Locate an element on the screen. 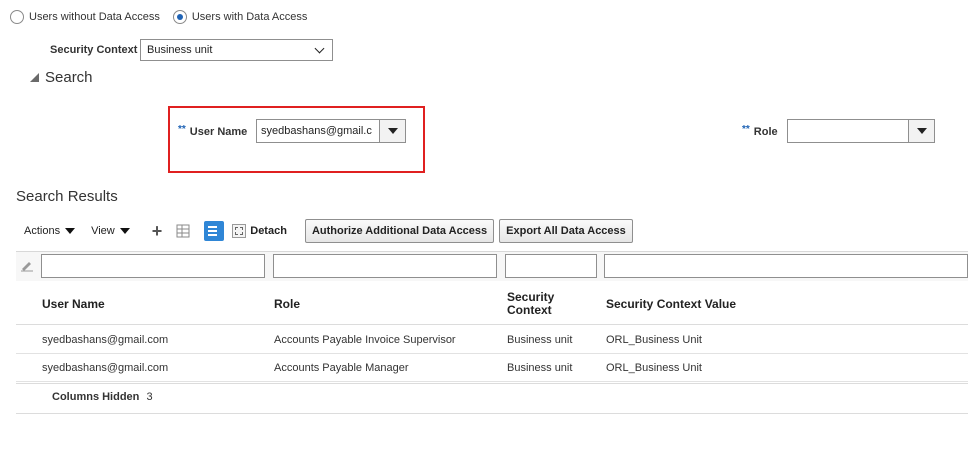 This screenshot has height=457, width=968. column-header-role: Role is located at coordinates (287, 304).